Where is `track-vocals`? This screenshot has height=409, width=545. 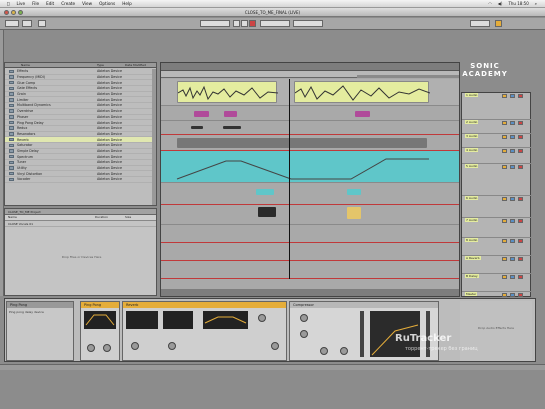
track-vocals is located at coordinates (310, 92).